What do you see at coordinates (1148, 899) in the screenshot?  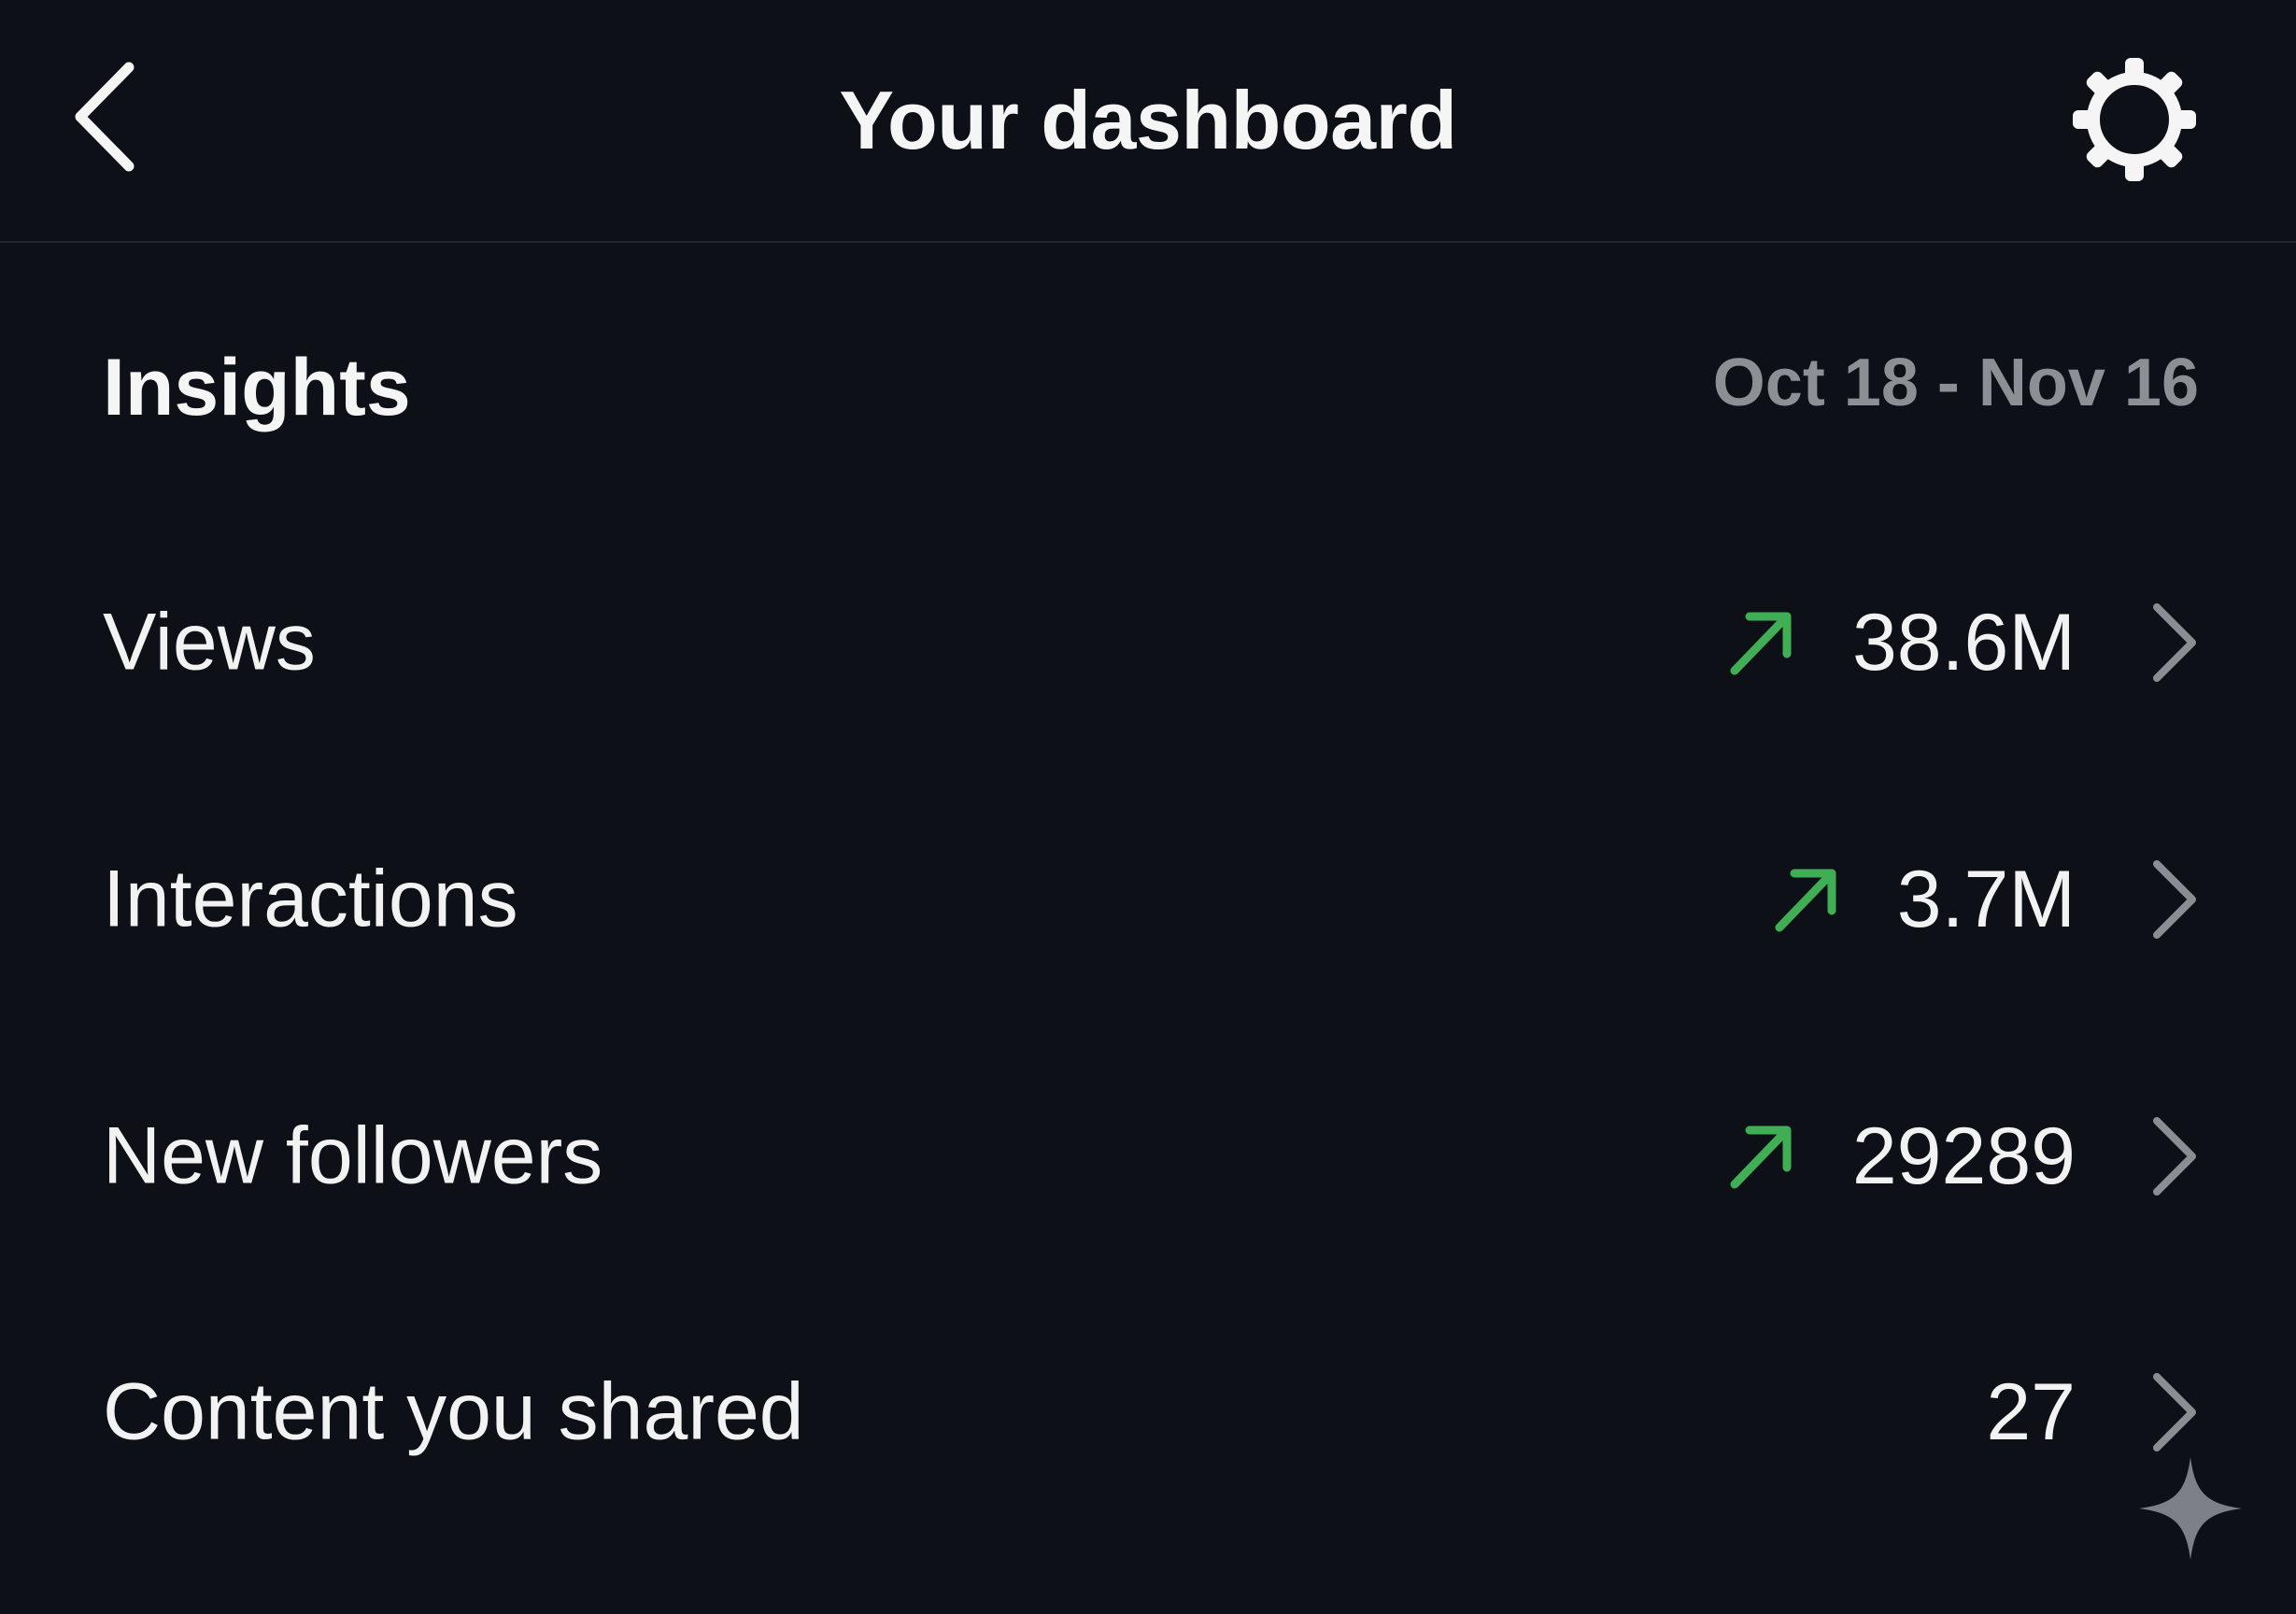 I see `metric-row-interactions: Interactions 3.7M` at bounding box center [1148, 899].